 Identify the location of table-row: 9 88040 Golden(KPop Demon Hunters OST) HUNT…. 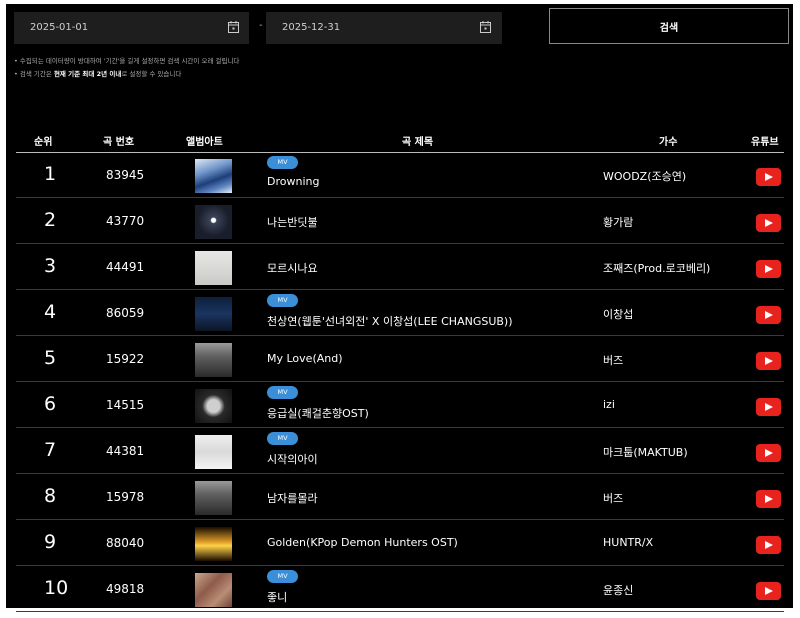
(400, 543).